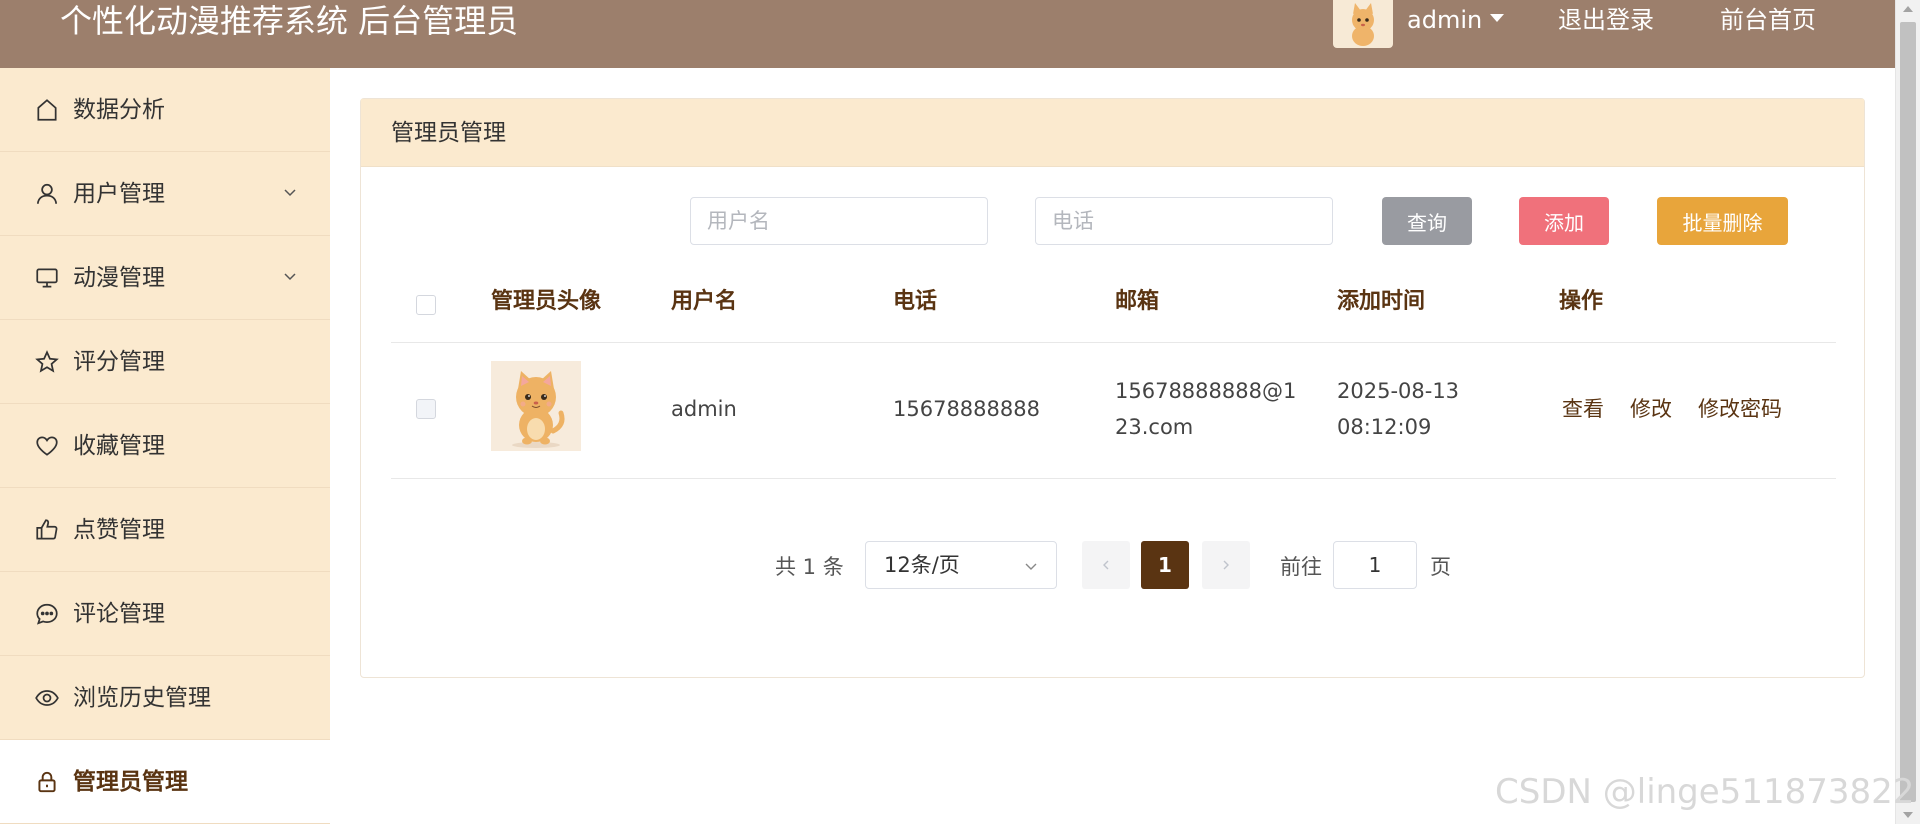 The width and height of the screenshot is (1920, 824). I want to click on cell-username: admin, so click(704, 409).